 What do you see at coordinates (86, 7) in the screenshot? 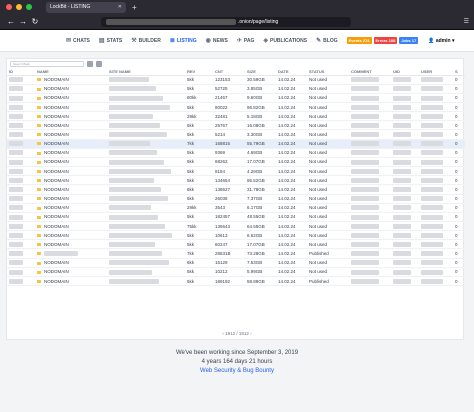
I see `browser-tab: LockBit - LISTING ✕` at bounding box center [86, 7].